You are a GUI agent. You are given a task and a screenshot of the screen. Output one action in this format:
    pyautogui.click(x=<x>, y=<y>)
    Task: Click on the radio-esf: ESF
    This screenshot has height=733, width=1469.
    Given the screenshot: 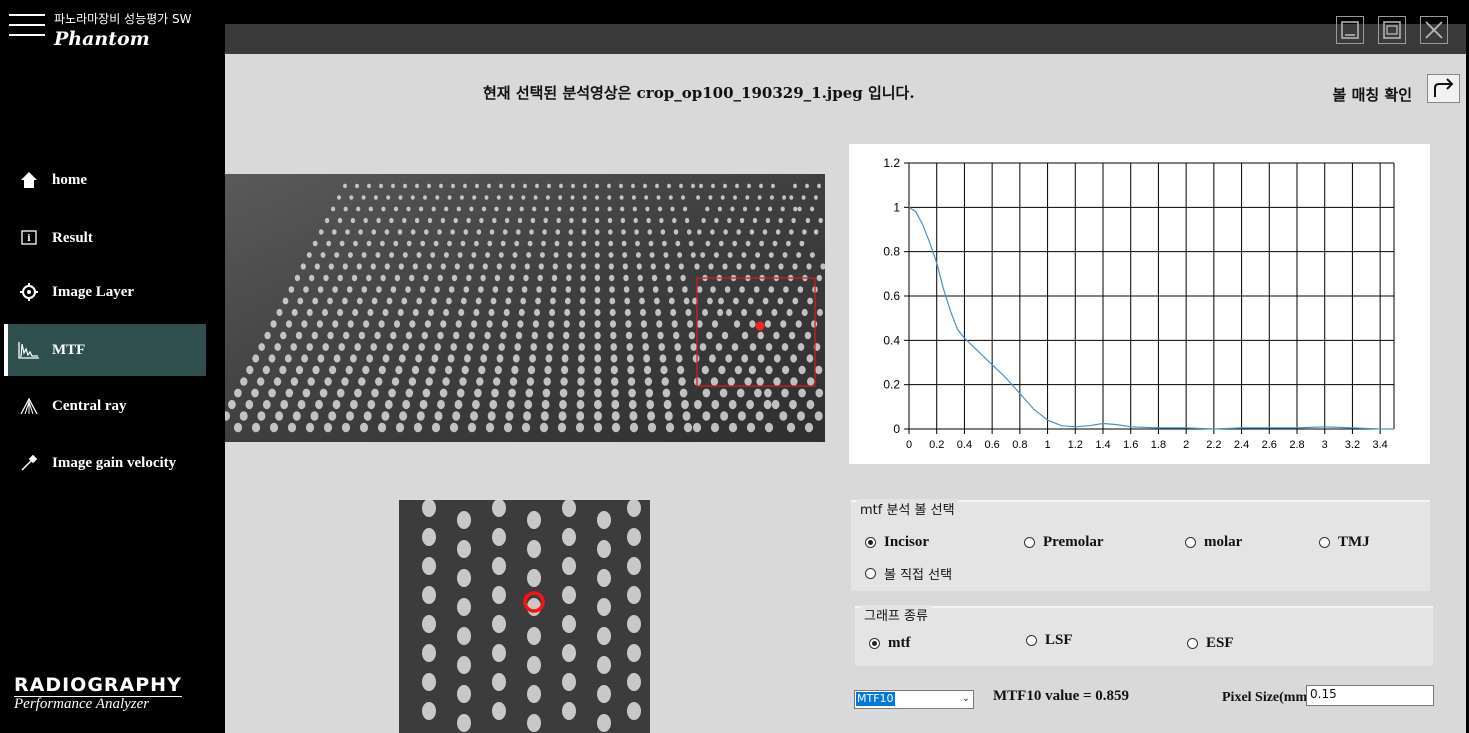 What is the action you would take?
    pyautogui.click(x=1210, y=643)
    